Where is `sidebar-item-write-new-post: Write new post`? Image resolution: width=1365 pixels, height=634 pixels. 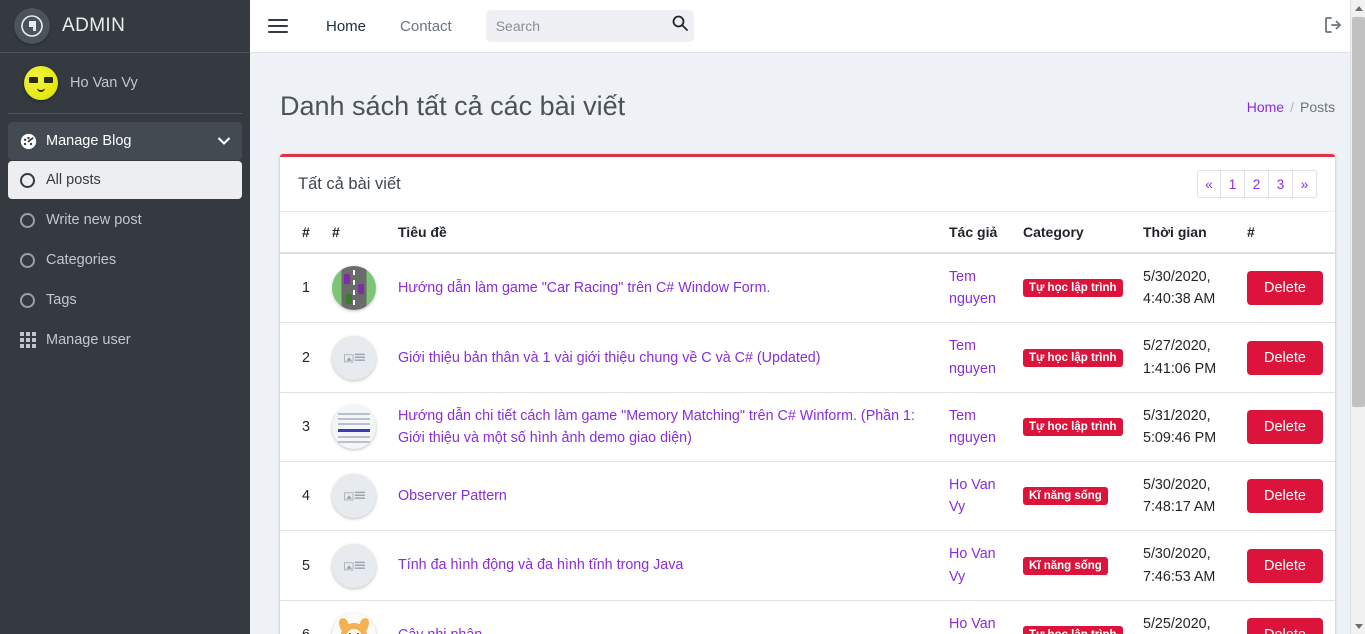
sidebar-item-write-new-post: Write new post is located at coordinates (125, 220).